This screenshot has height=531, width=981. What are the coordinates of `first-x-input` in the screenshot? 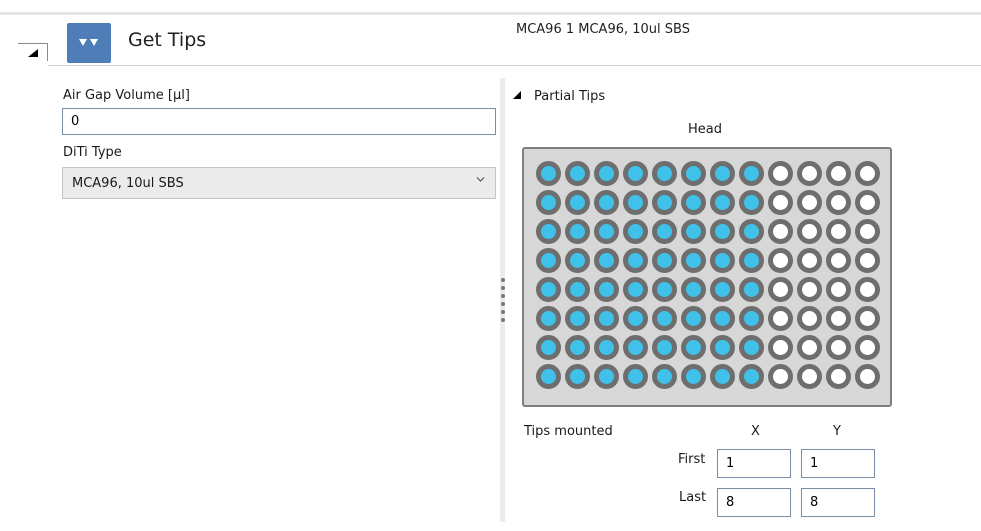 It's located at (754, 463).